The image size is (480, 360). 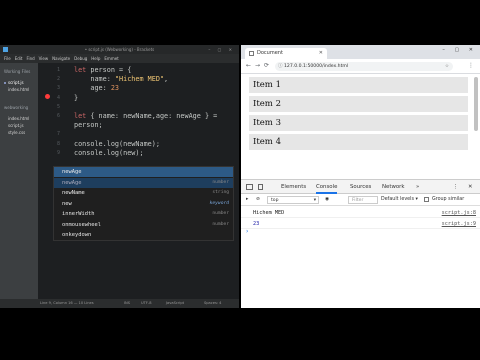 What do you see at coordinates (314, 200) in the screenshot?
I see `dropdown-arrow-icon: ▾` at bounding box center [314, 200].